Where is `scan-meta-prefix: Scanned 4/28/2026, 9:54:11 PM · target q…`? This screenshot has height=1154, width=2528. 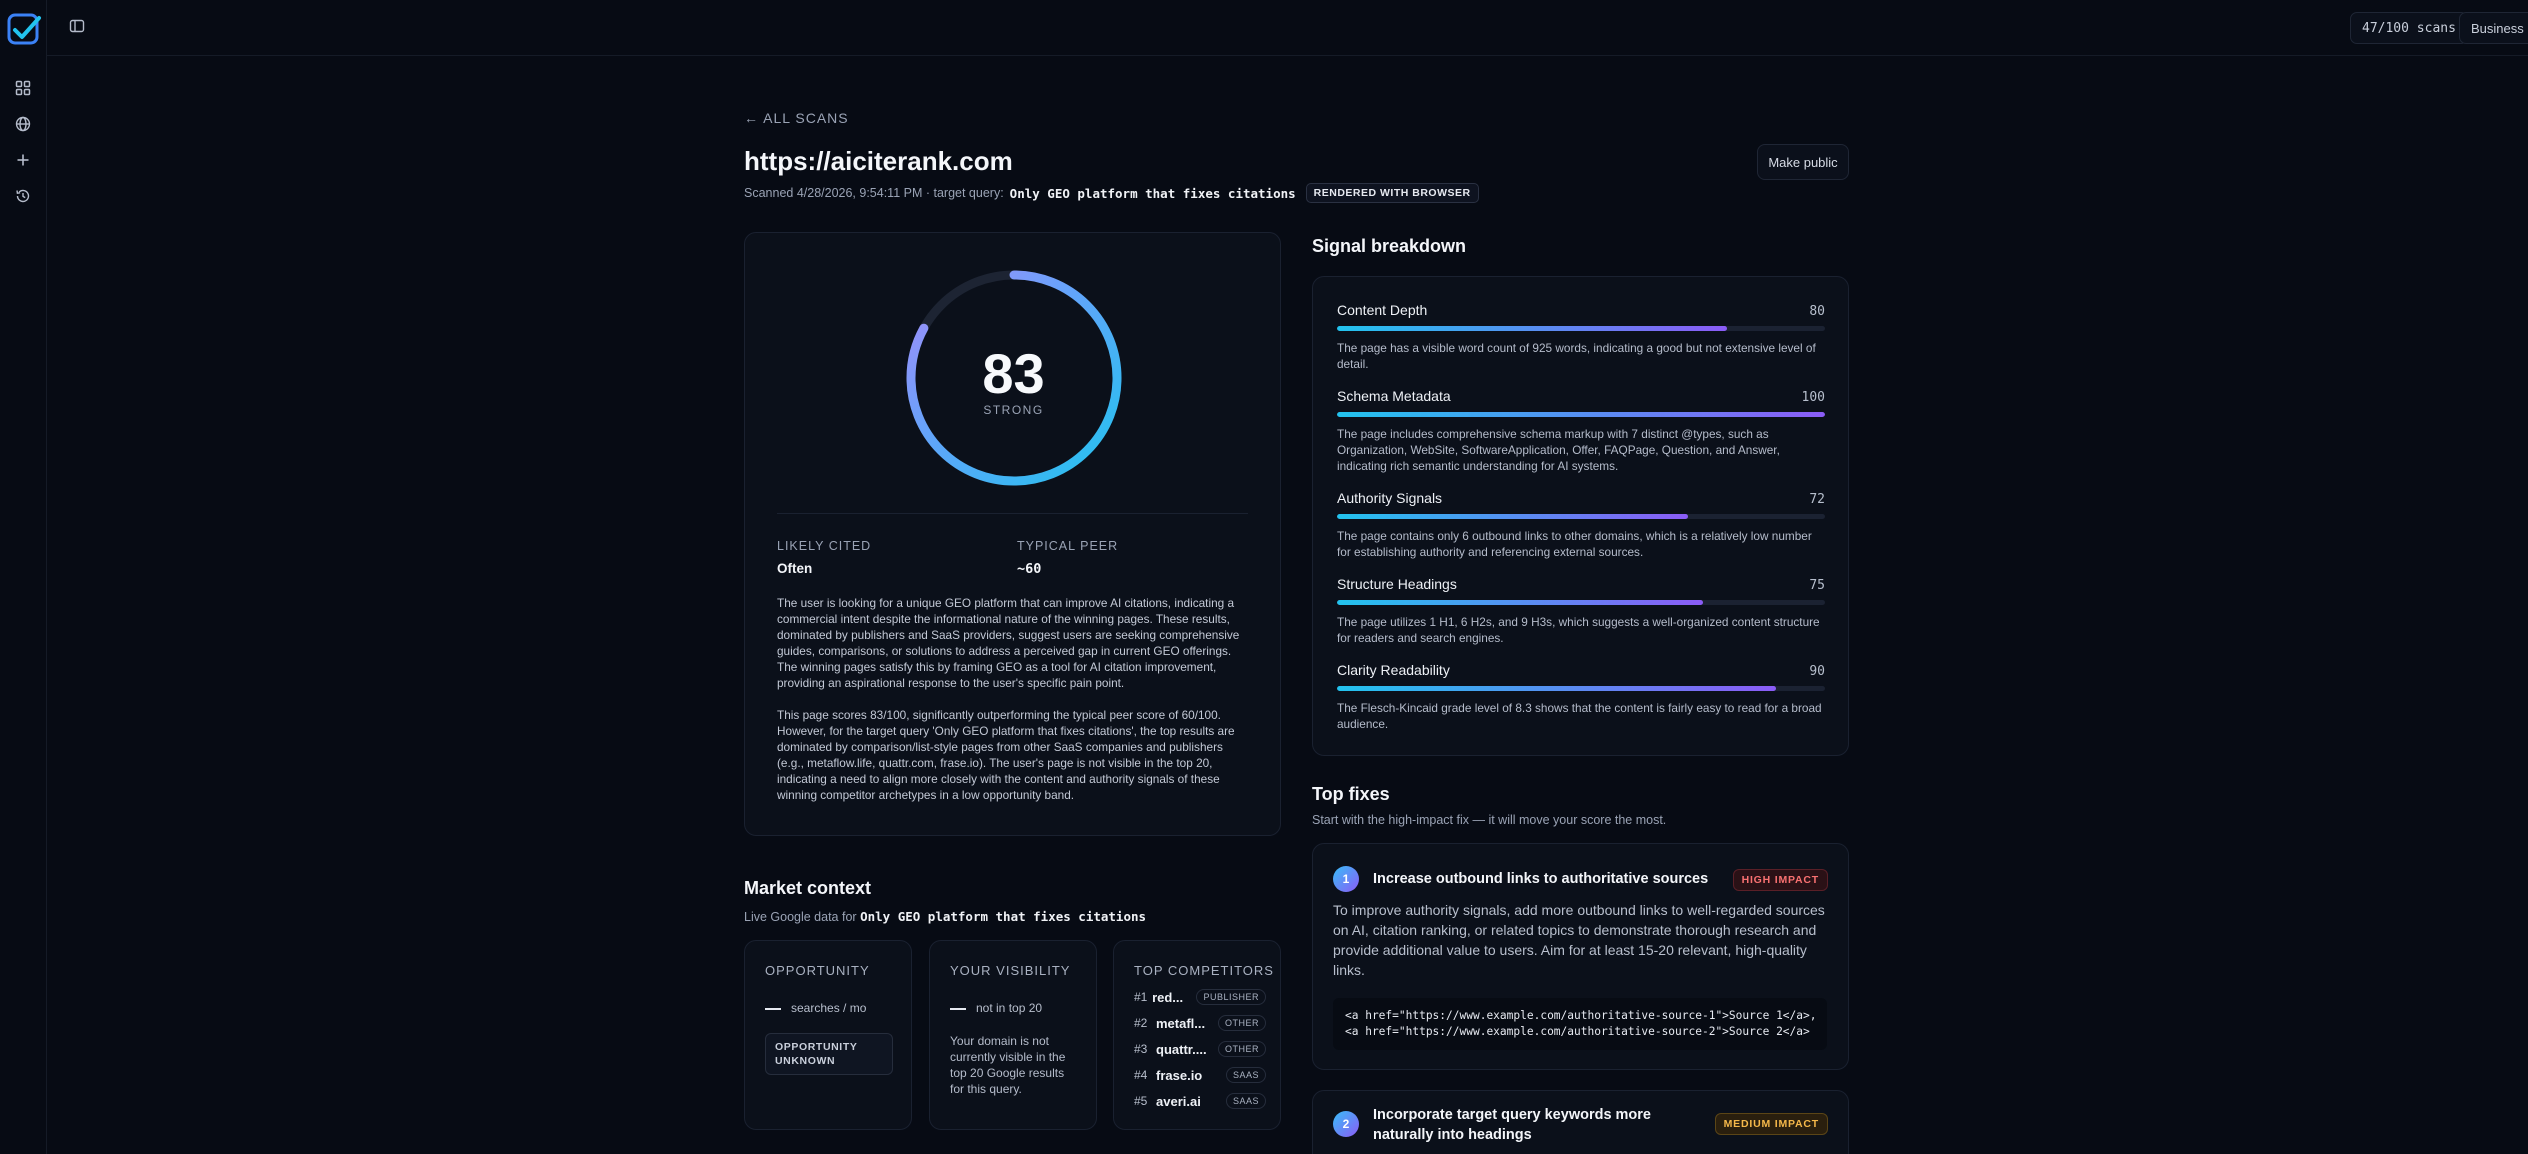
scan-meta-prefix: Scanned 4/28/2026, 9:54:11 PM · target q… is located at coordinates (874, 193).